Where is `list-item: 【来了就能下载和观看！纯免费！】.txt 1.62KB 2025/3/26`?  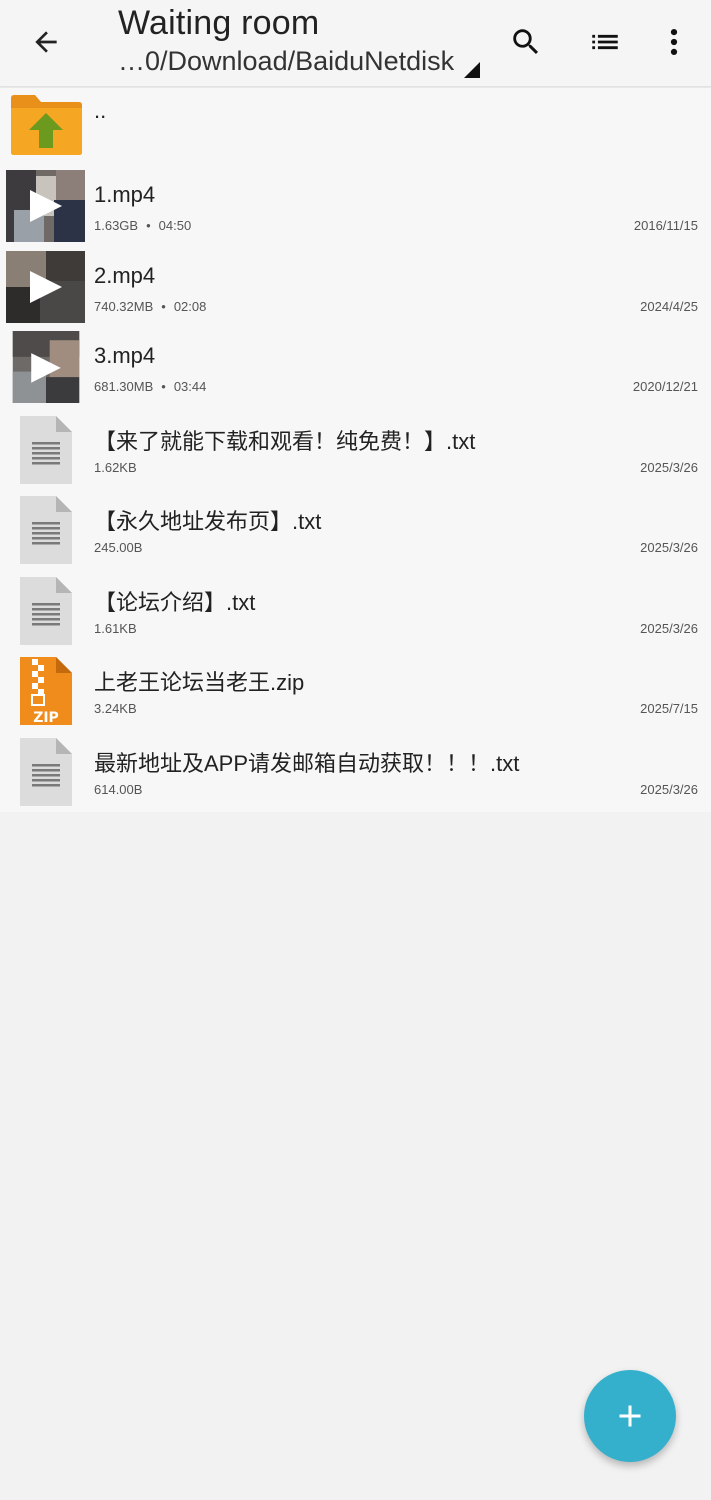
list-item: 【来了就能下载和观看！纯免费！】.txt 1.62KB 2025/3/26 is located at coordinates (355, 450).